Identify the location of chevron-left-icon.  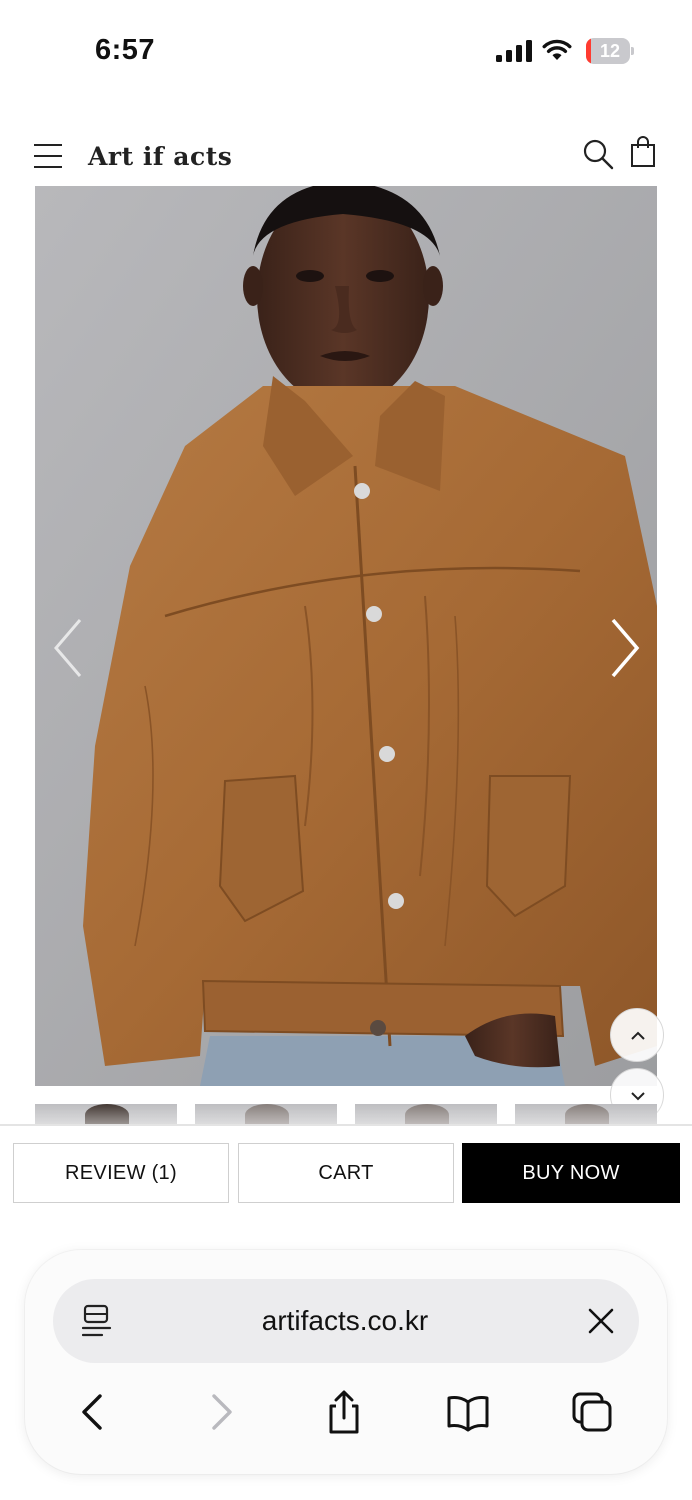
(70, 648).